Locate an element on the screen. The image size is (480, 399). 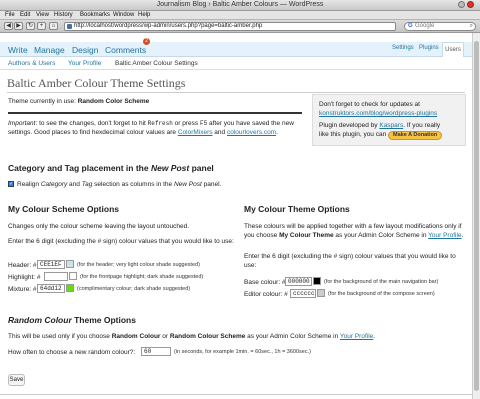
realign-text-d: Tag is located at coordinates (87, 184).